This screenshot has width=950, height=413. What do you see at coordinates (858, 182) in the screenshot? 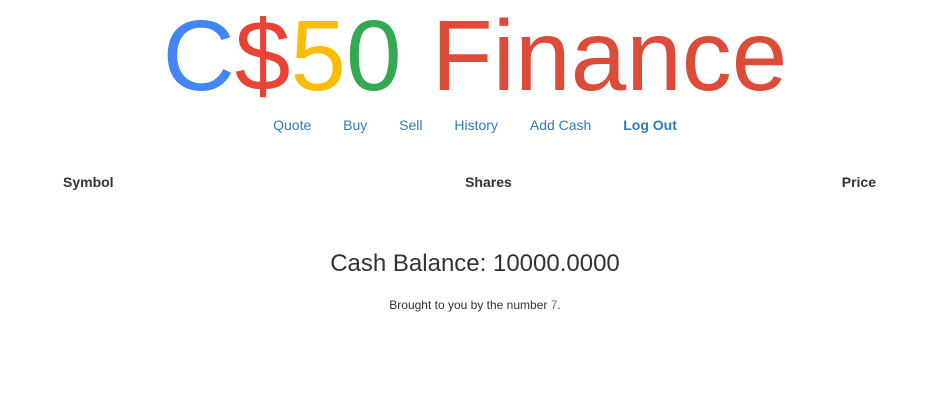
I see `column-header-price: Price` at bounding box center [858, 182].